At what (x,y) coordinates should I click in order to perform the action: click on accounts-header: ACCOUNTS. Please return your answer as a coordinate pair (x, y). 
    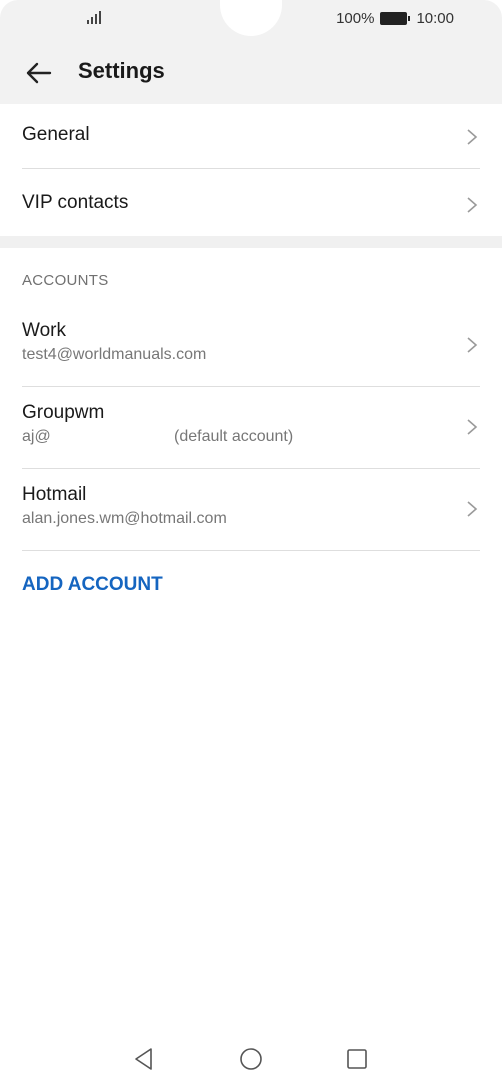
    Looking at the image, I should click on (65, 280).